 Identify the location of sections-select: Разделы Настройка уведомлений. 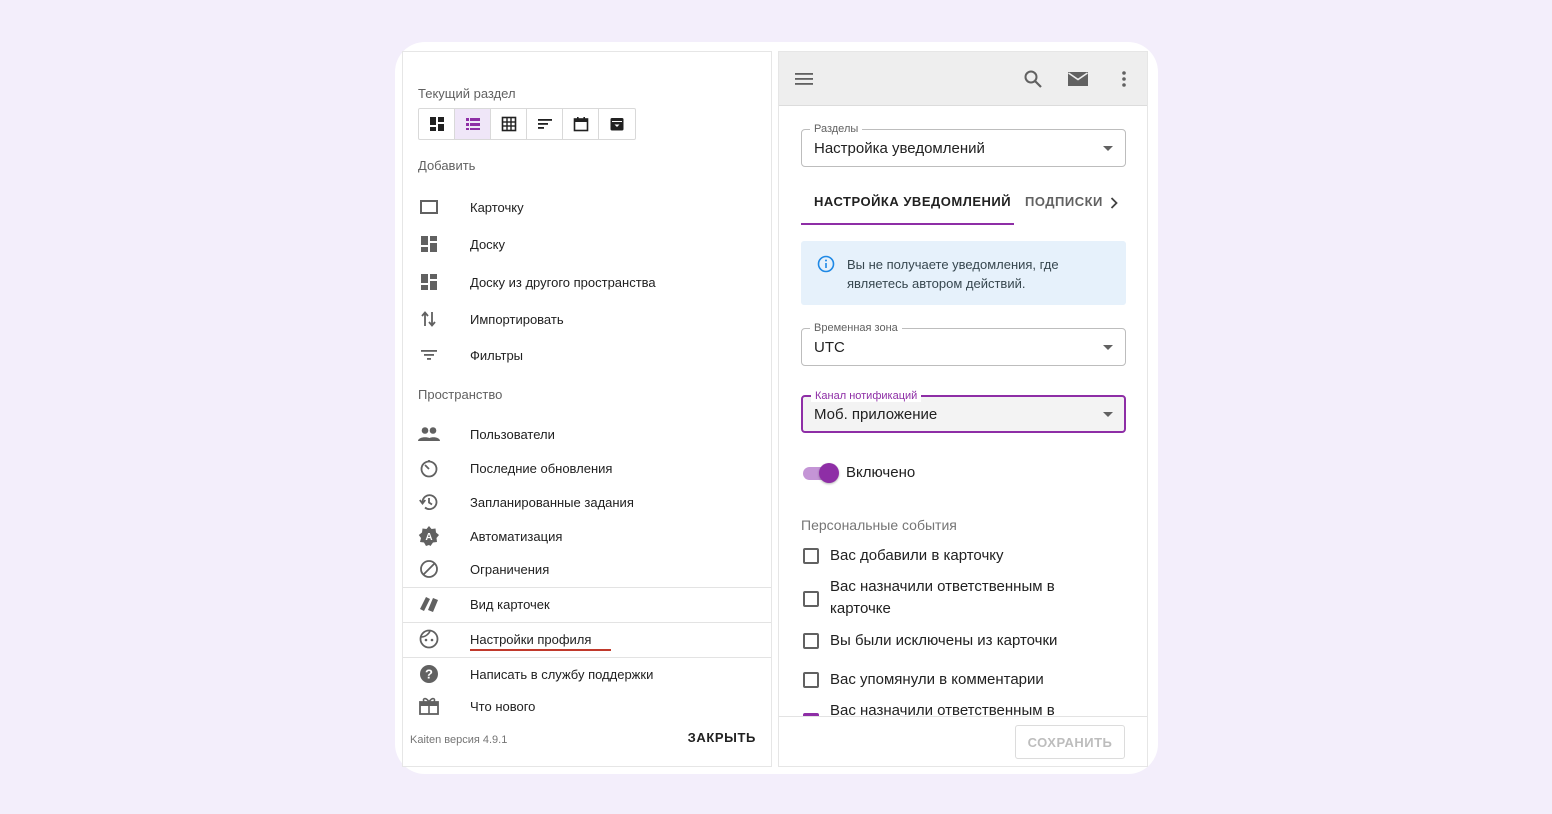
(963, 145).